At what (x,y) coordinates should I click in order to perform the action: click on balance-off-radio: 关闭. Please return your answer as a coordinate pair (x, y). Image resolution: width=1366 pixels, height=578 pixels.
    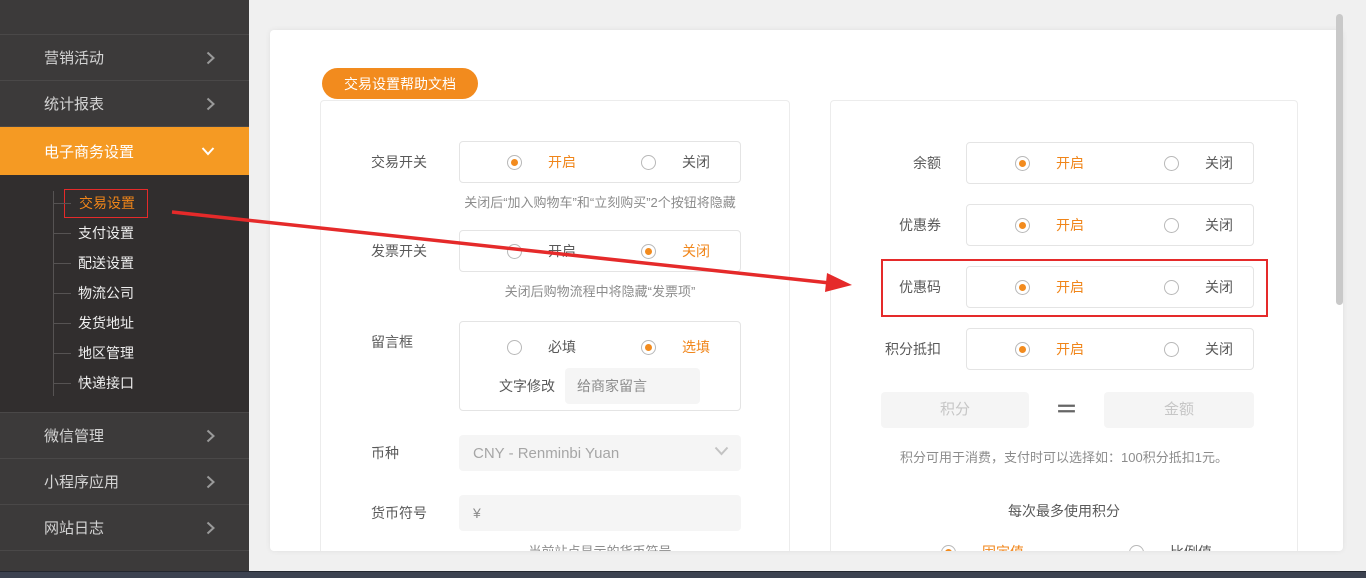
    Looking at the image, I should click on (1198, 163).